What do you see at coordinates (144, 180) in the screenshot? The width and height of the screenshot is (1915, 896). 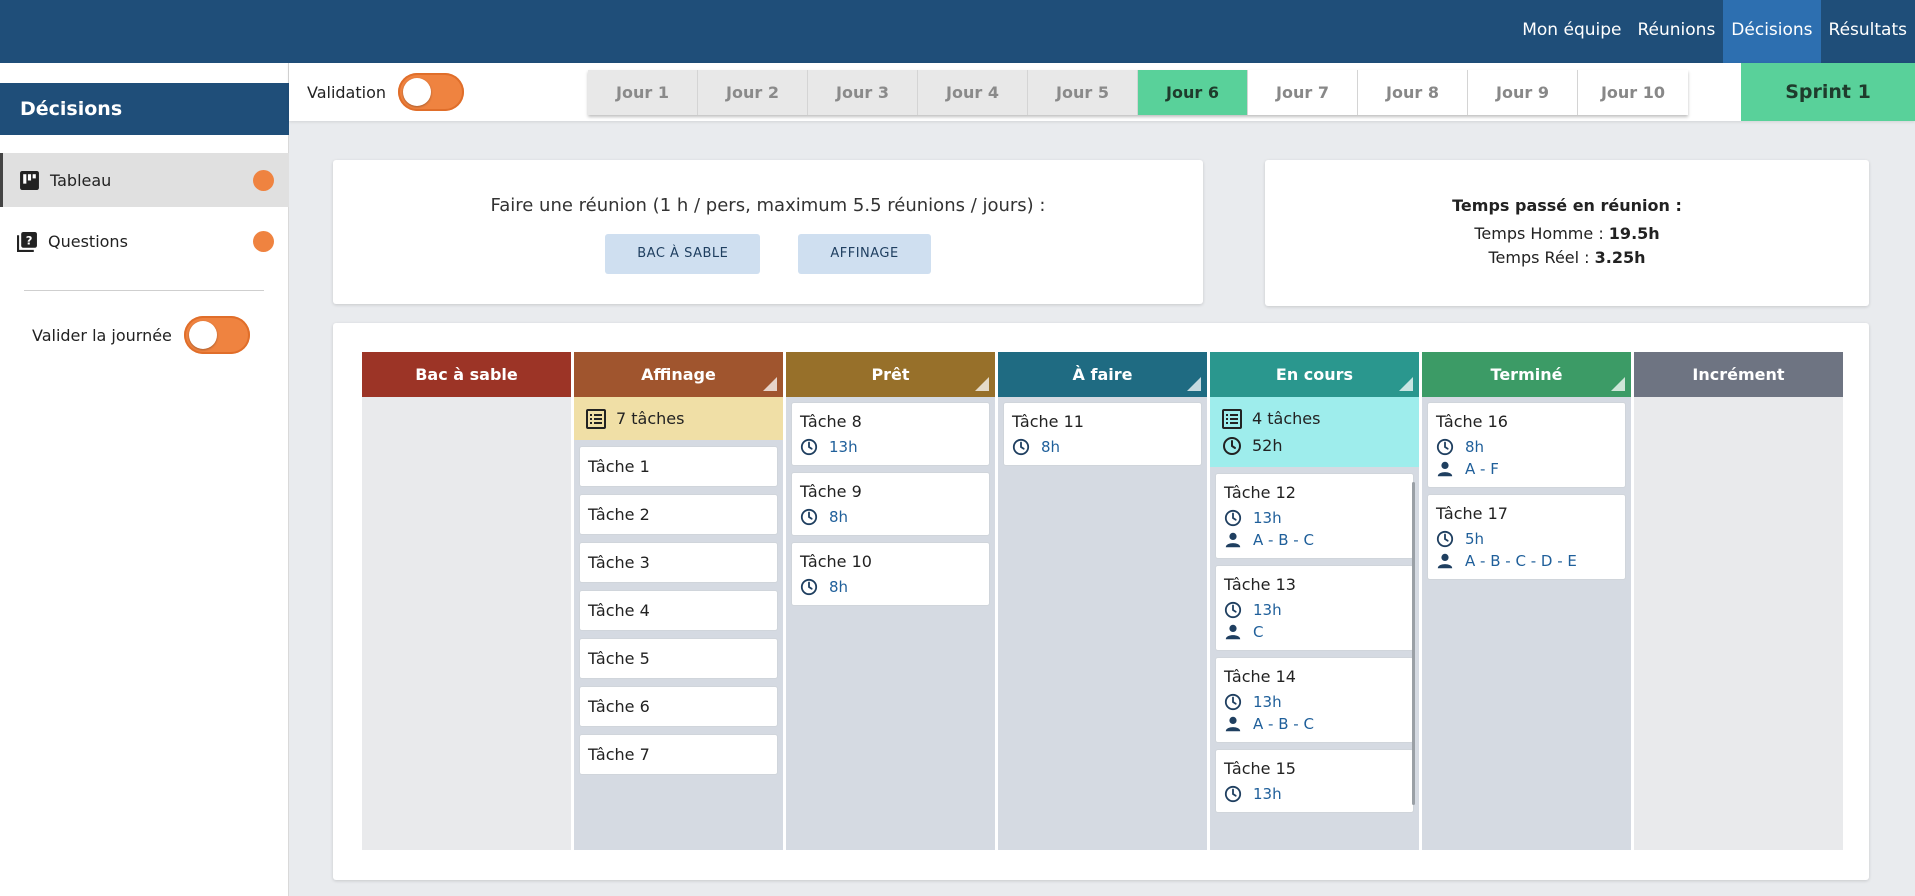 I see `sidebar-item-tableau: Tableau` at bounding box center [144, 180].